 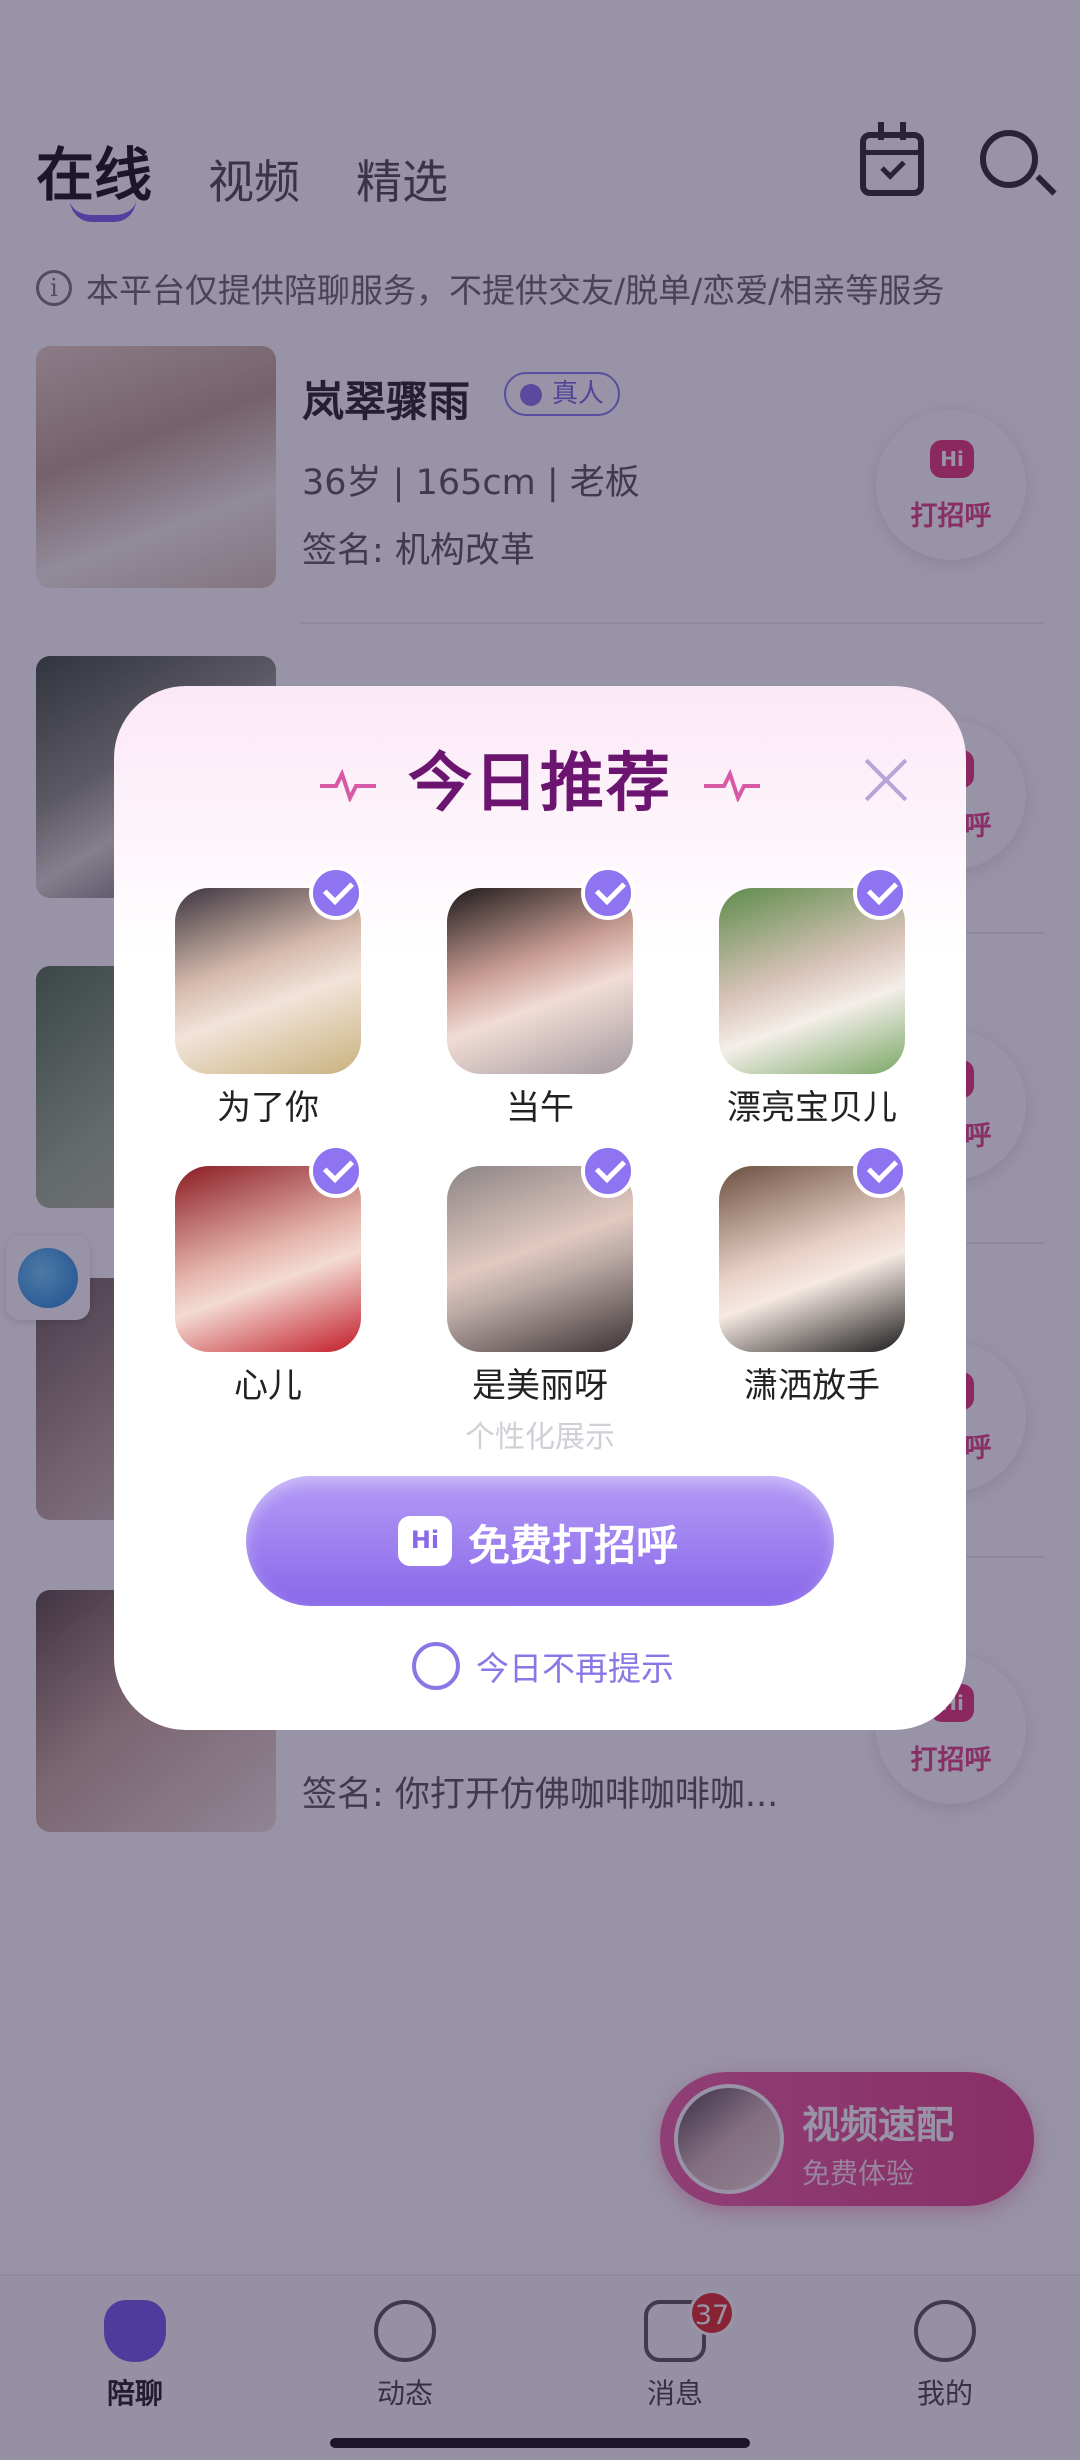 I want to click on candidate-name: 潇洒放手, so click(x=812, y=1386).